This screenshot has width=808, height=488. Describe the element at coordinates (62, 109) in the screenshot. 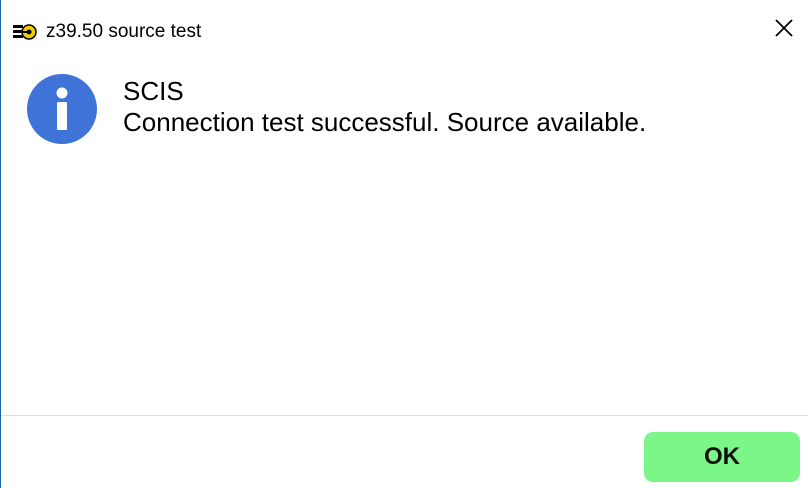

I see `info-icon` at that location.